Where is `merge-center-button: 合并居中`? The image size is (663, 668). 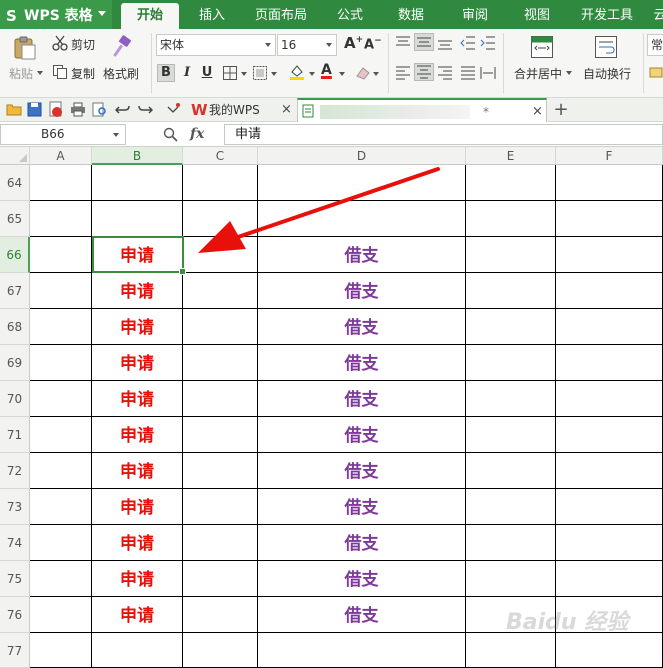 merge-center-button: 合并居中 is located at coordinates (538, 73).